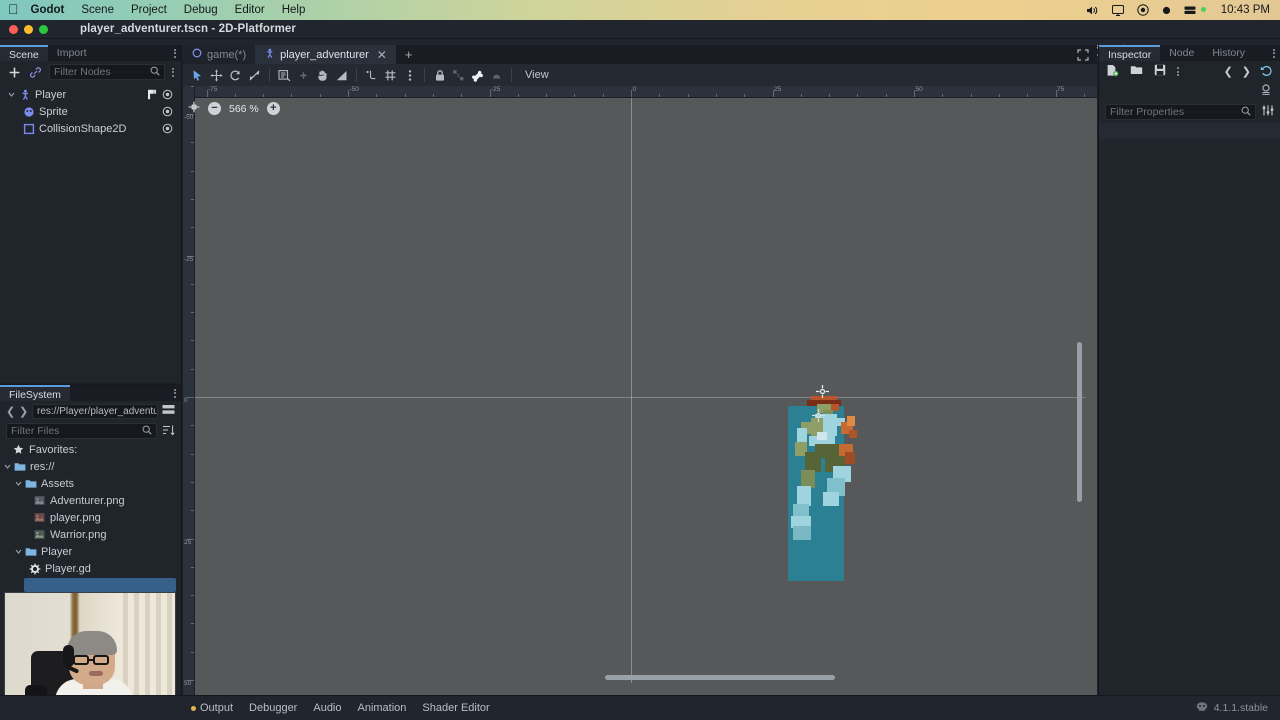 The image size is (1280, 720). Describe the element at coordinates (409, 75) in the screenshot. I see `snap-options-icon` at that location.